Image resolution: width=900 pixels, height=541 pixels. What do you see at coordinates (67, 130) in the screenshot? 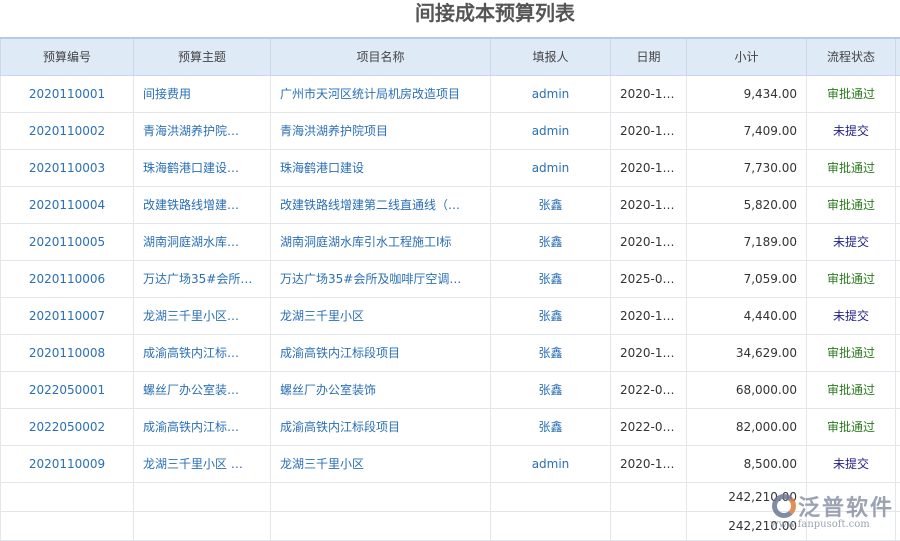
I see `cell-budget-no: 2020110002` at bounding box center [67, 130].